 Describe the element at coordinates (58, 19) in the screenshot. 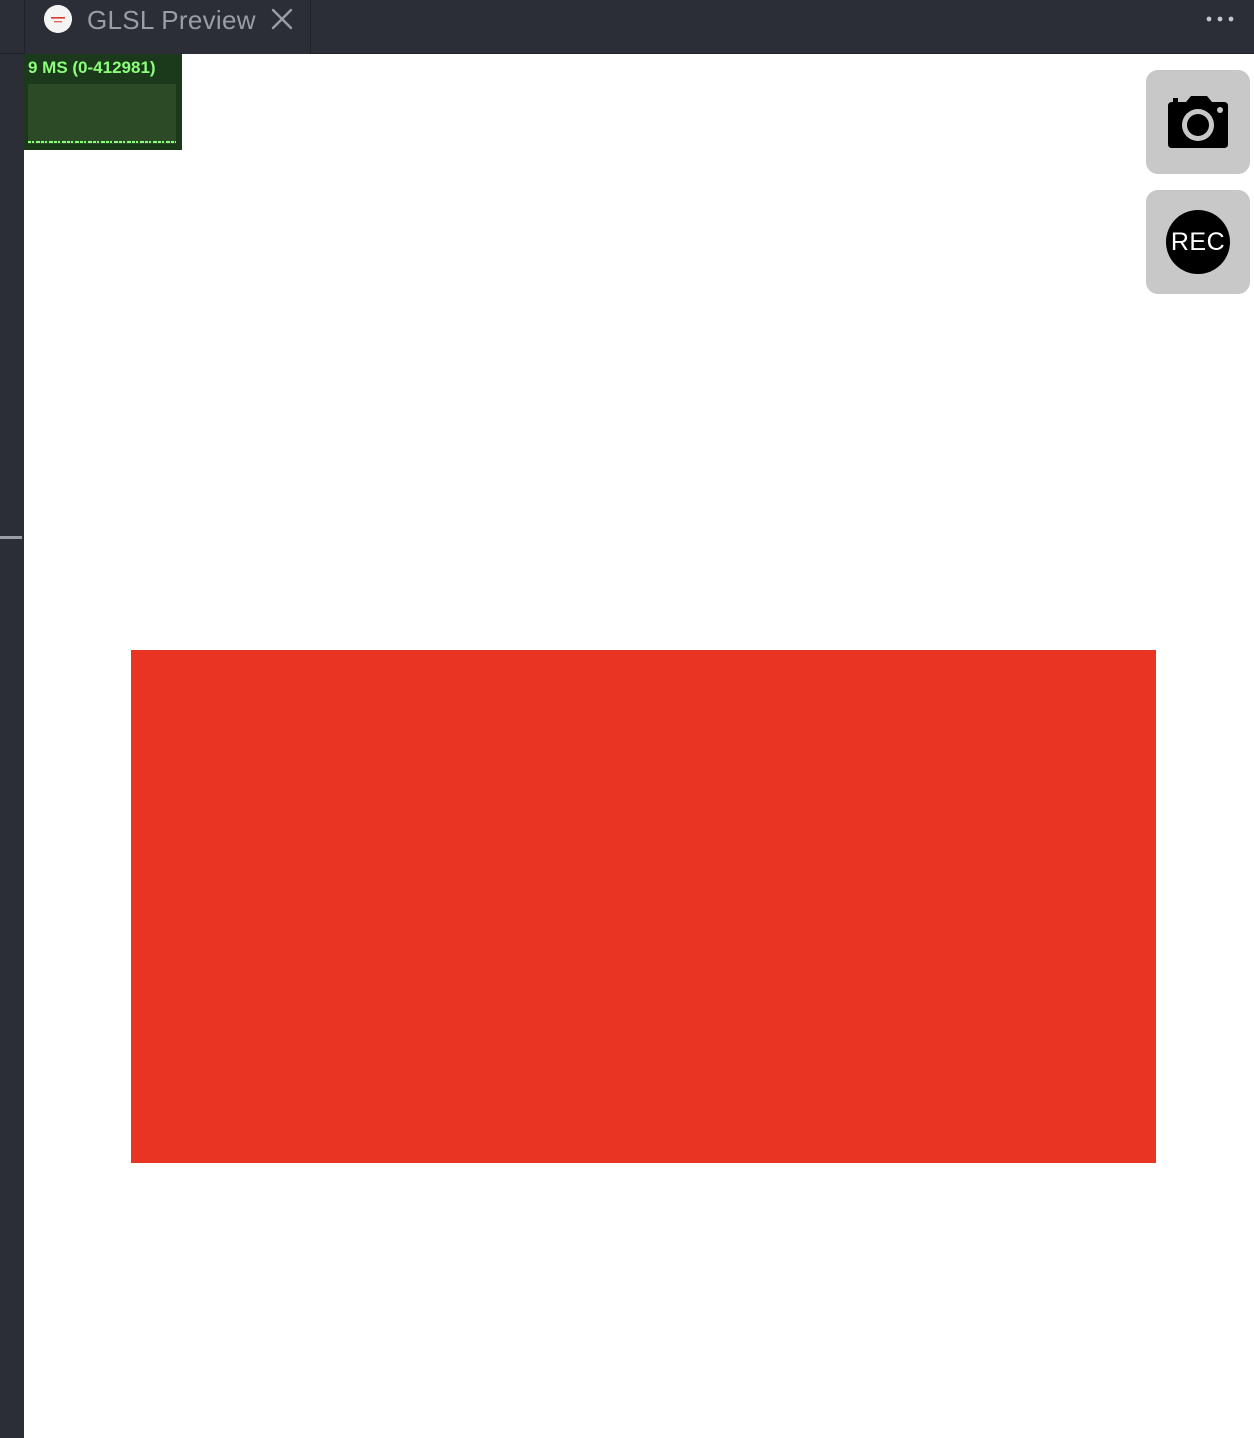

I see `shader-toy-logo-icon` at that location.